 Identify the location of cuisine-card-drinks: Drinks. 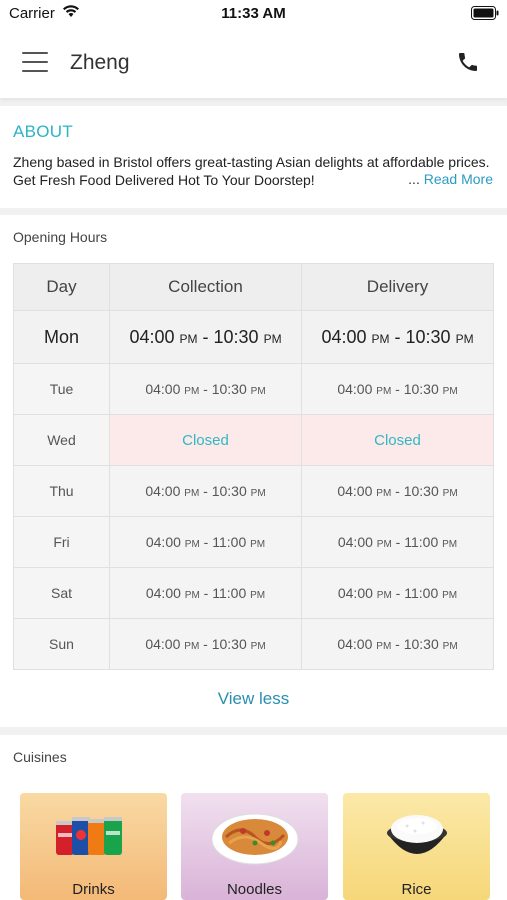
(93, 846).